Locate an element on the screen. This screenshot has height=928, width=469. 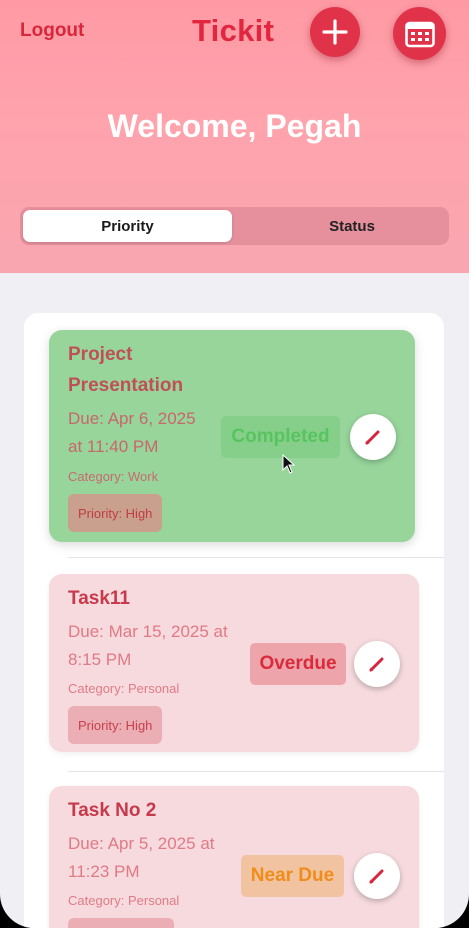
calendar-button is located at coordinates (419, 33).